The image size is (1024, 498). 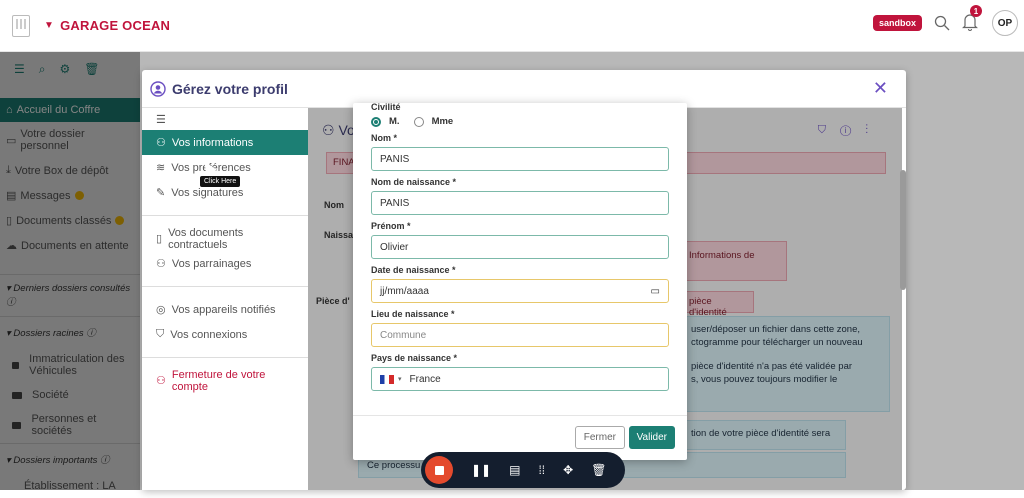 I want to click on nom-naissance-input: PANIS, so click(x=520, y=203).